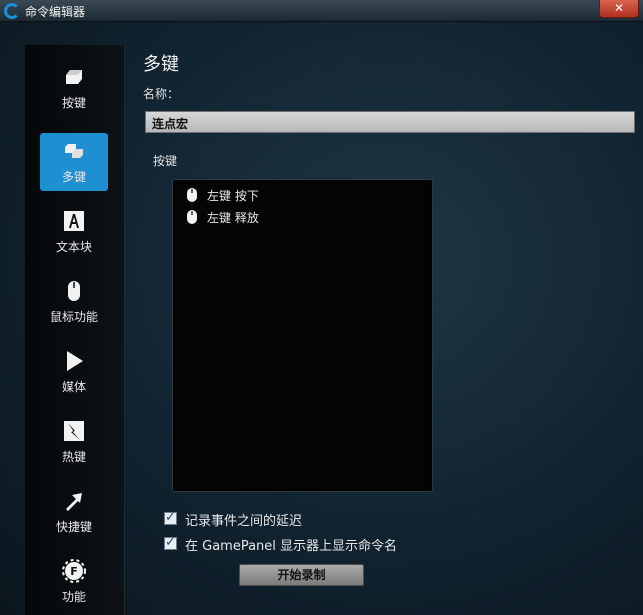 The width and height of the screenshot is (643, 615). What do you see at coordinates (619, 9) in the screenshot?
I see `close-button: ✕` at bounding box center [619, 9].